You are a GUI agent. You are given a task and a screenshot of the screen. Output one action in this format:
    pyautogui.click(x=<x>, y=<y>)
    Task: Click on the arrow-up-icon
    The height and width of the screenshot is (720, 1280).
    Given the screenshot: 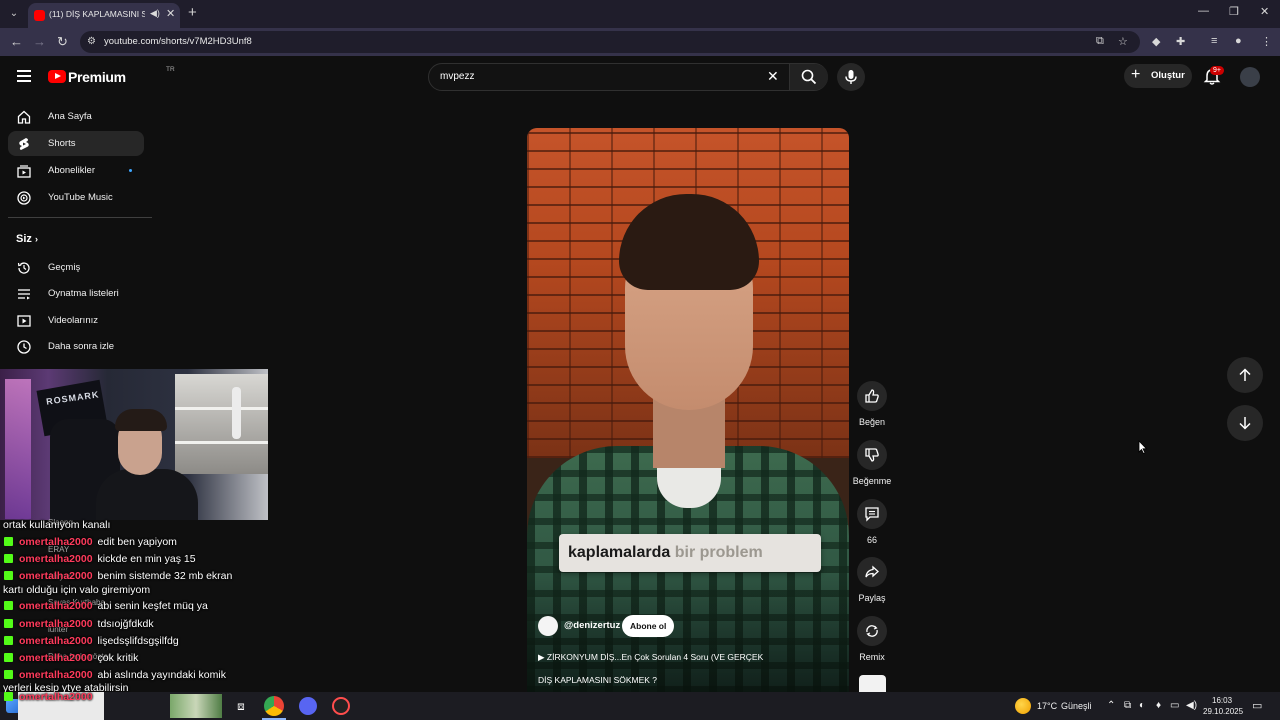 What is the action you would take?
    pyautogui.click(x=1245, y=374)
    